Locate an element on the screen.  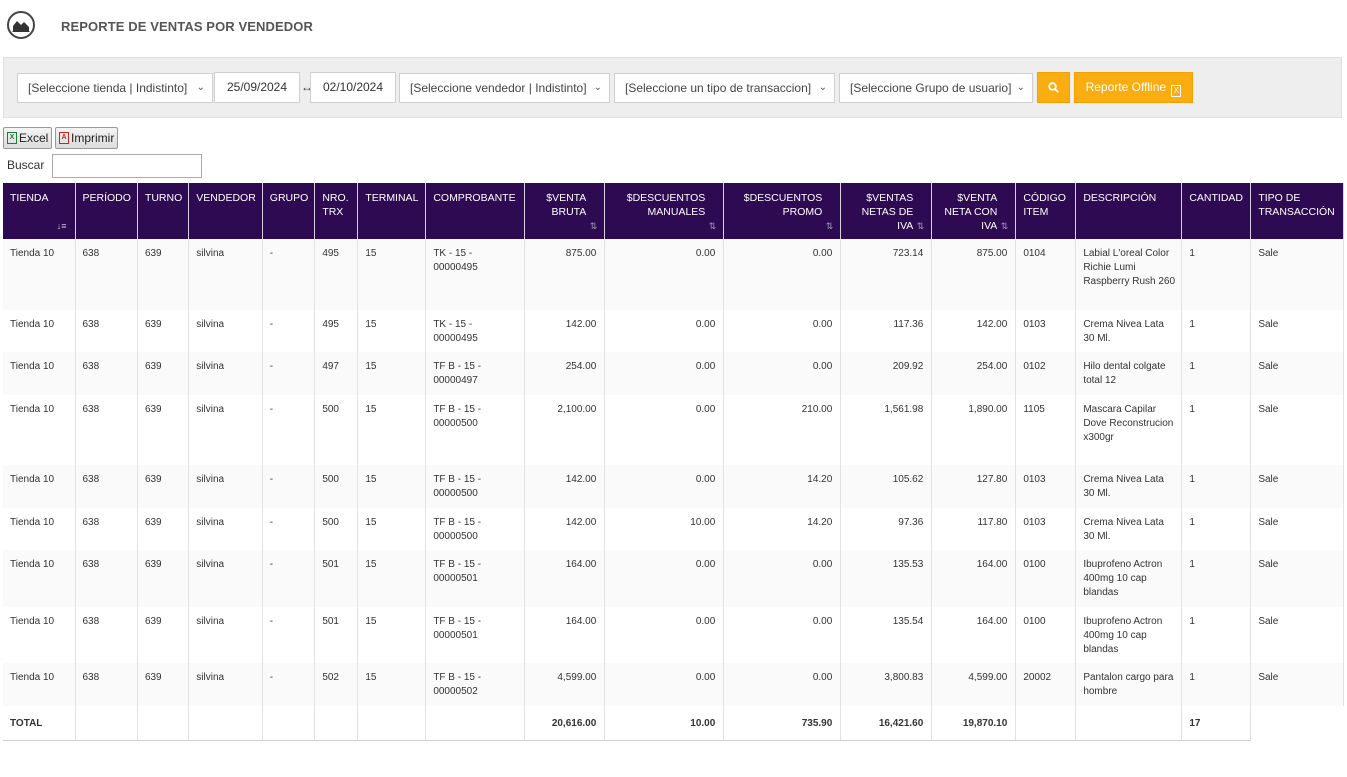
column-header-nro-trx: NRO. TRX is located at coordinates (336, 211).